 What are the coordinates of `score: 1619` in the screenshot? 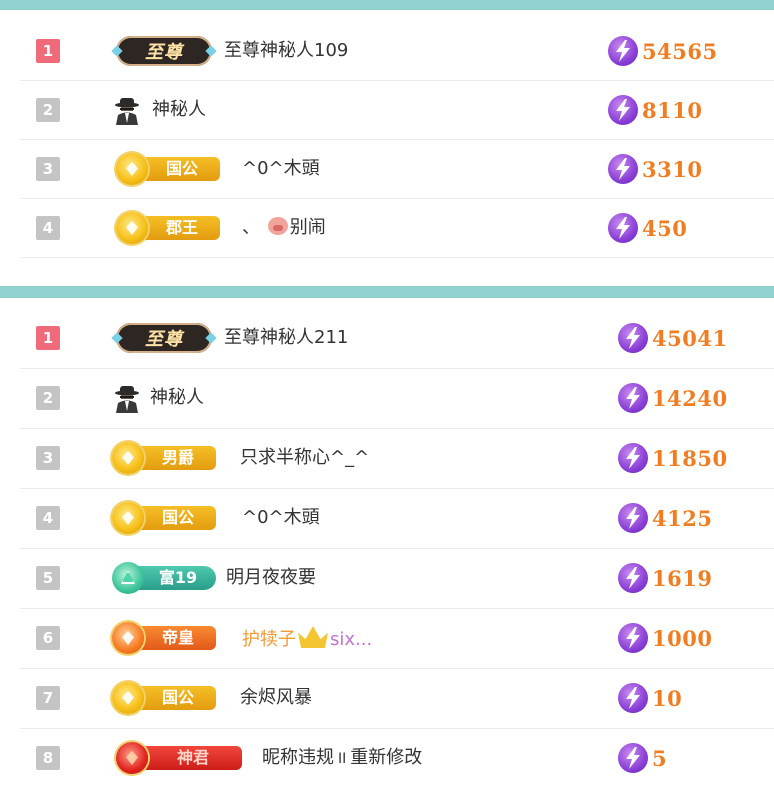 It's located at (665, 578).